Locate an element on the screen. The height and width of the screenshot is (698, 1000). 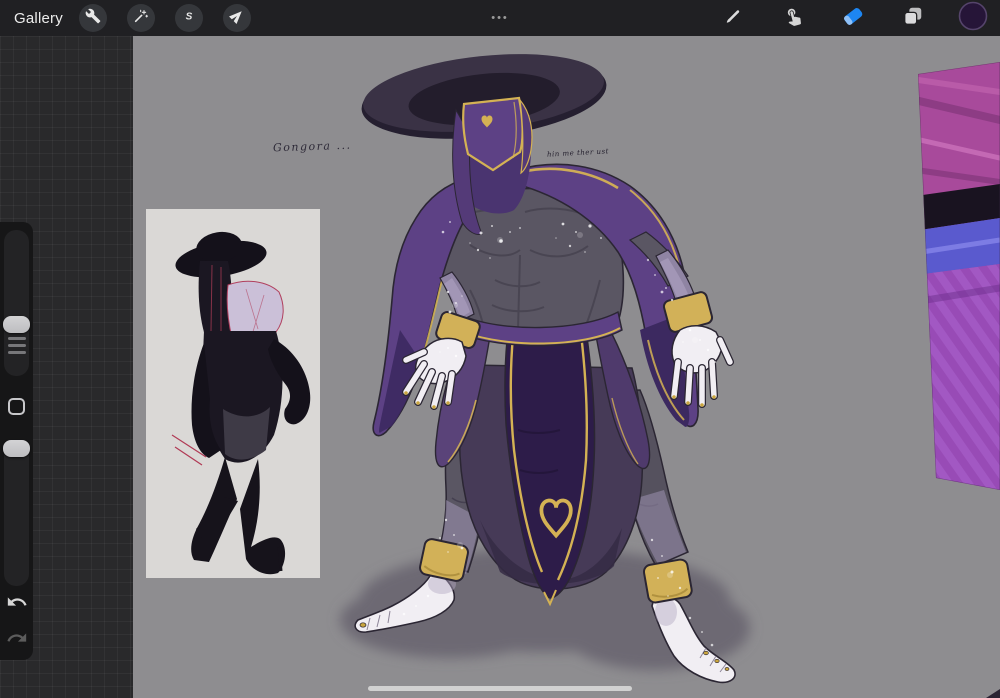
undo-icon is located at coordinates (17, 604).